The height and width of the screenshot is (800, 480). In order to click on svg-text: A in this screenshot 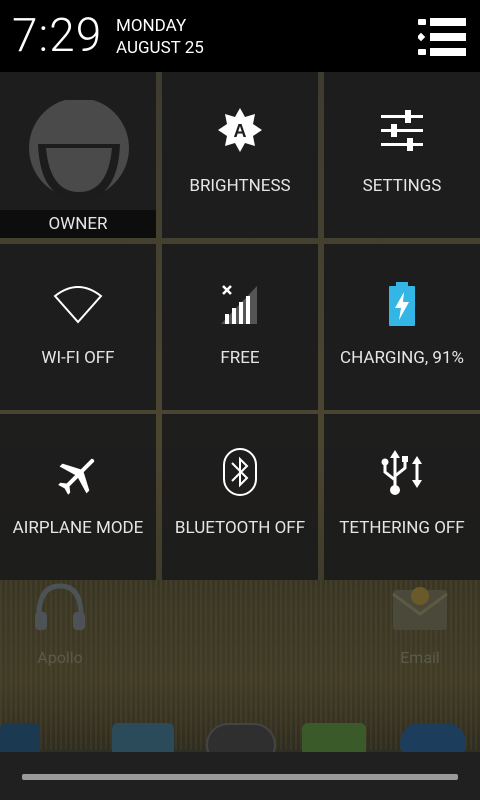, I will do `click(240, 131)`.